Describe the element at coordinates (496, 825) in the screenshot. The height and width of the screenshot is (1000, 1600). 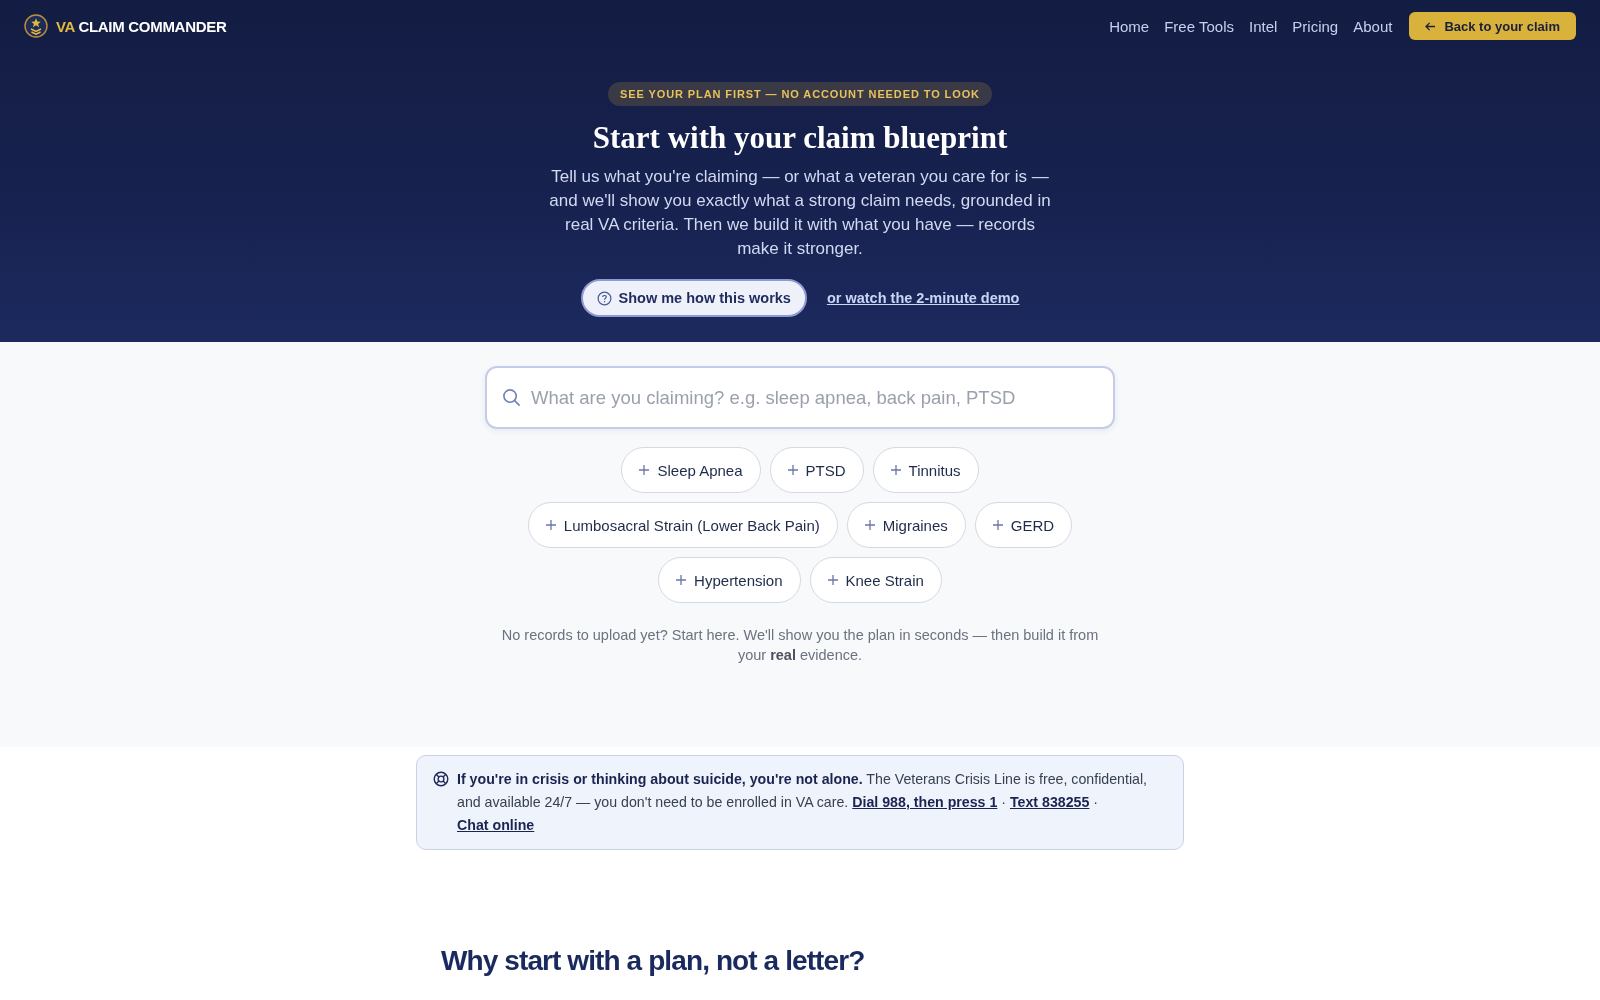
I see `crisis-link: Chat online` at that location.